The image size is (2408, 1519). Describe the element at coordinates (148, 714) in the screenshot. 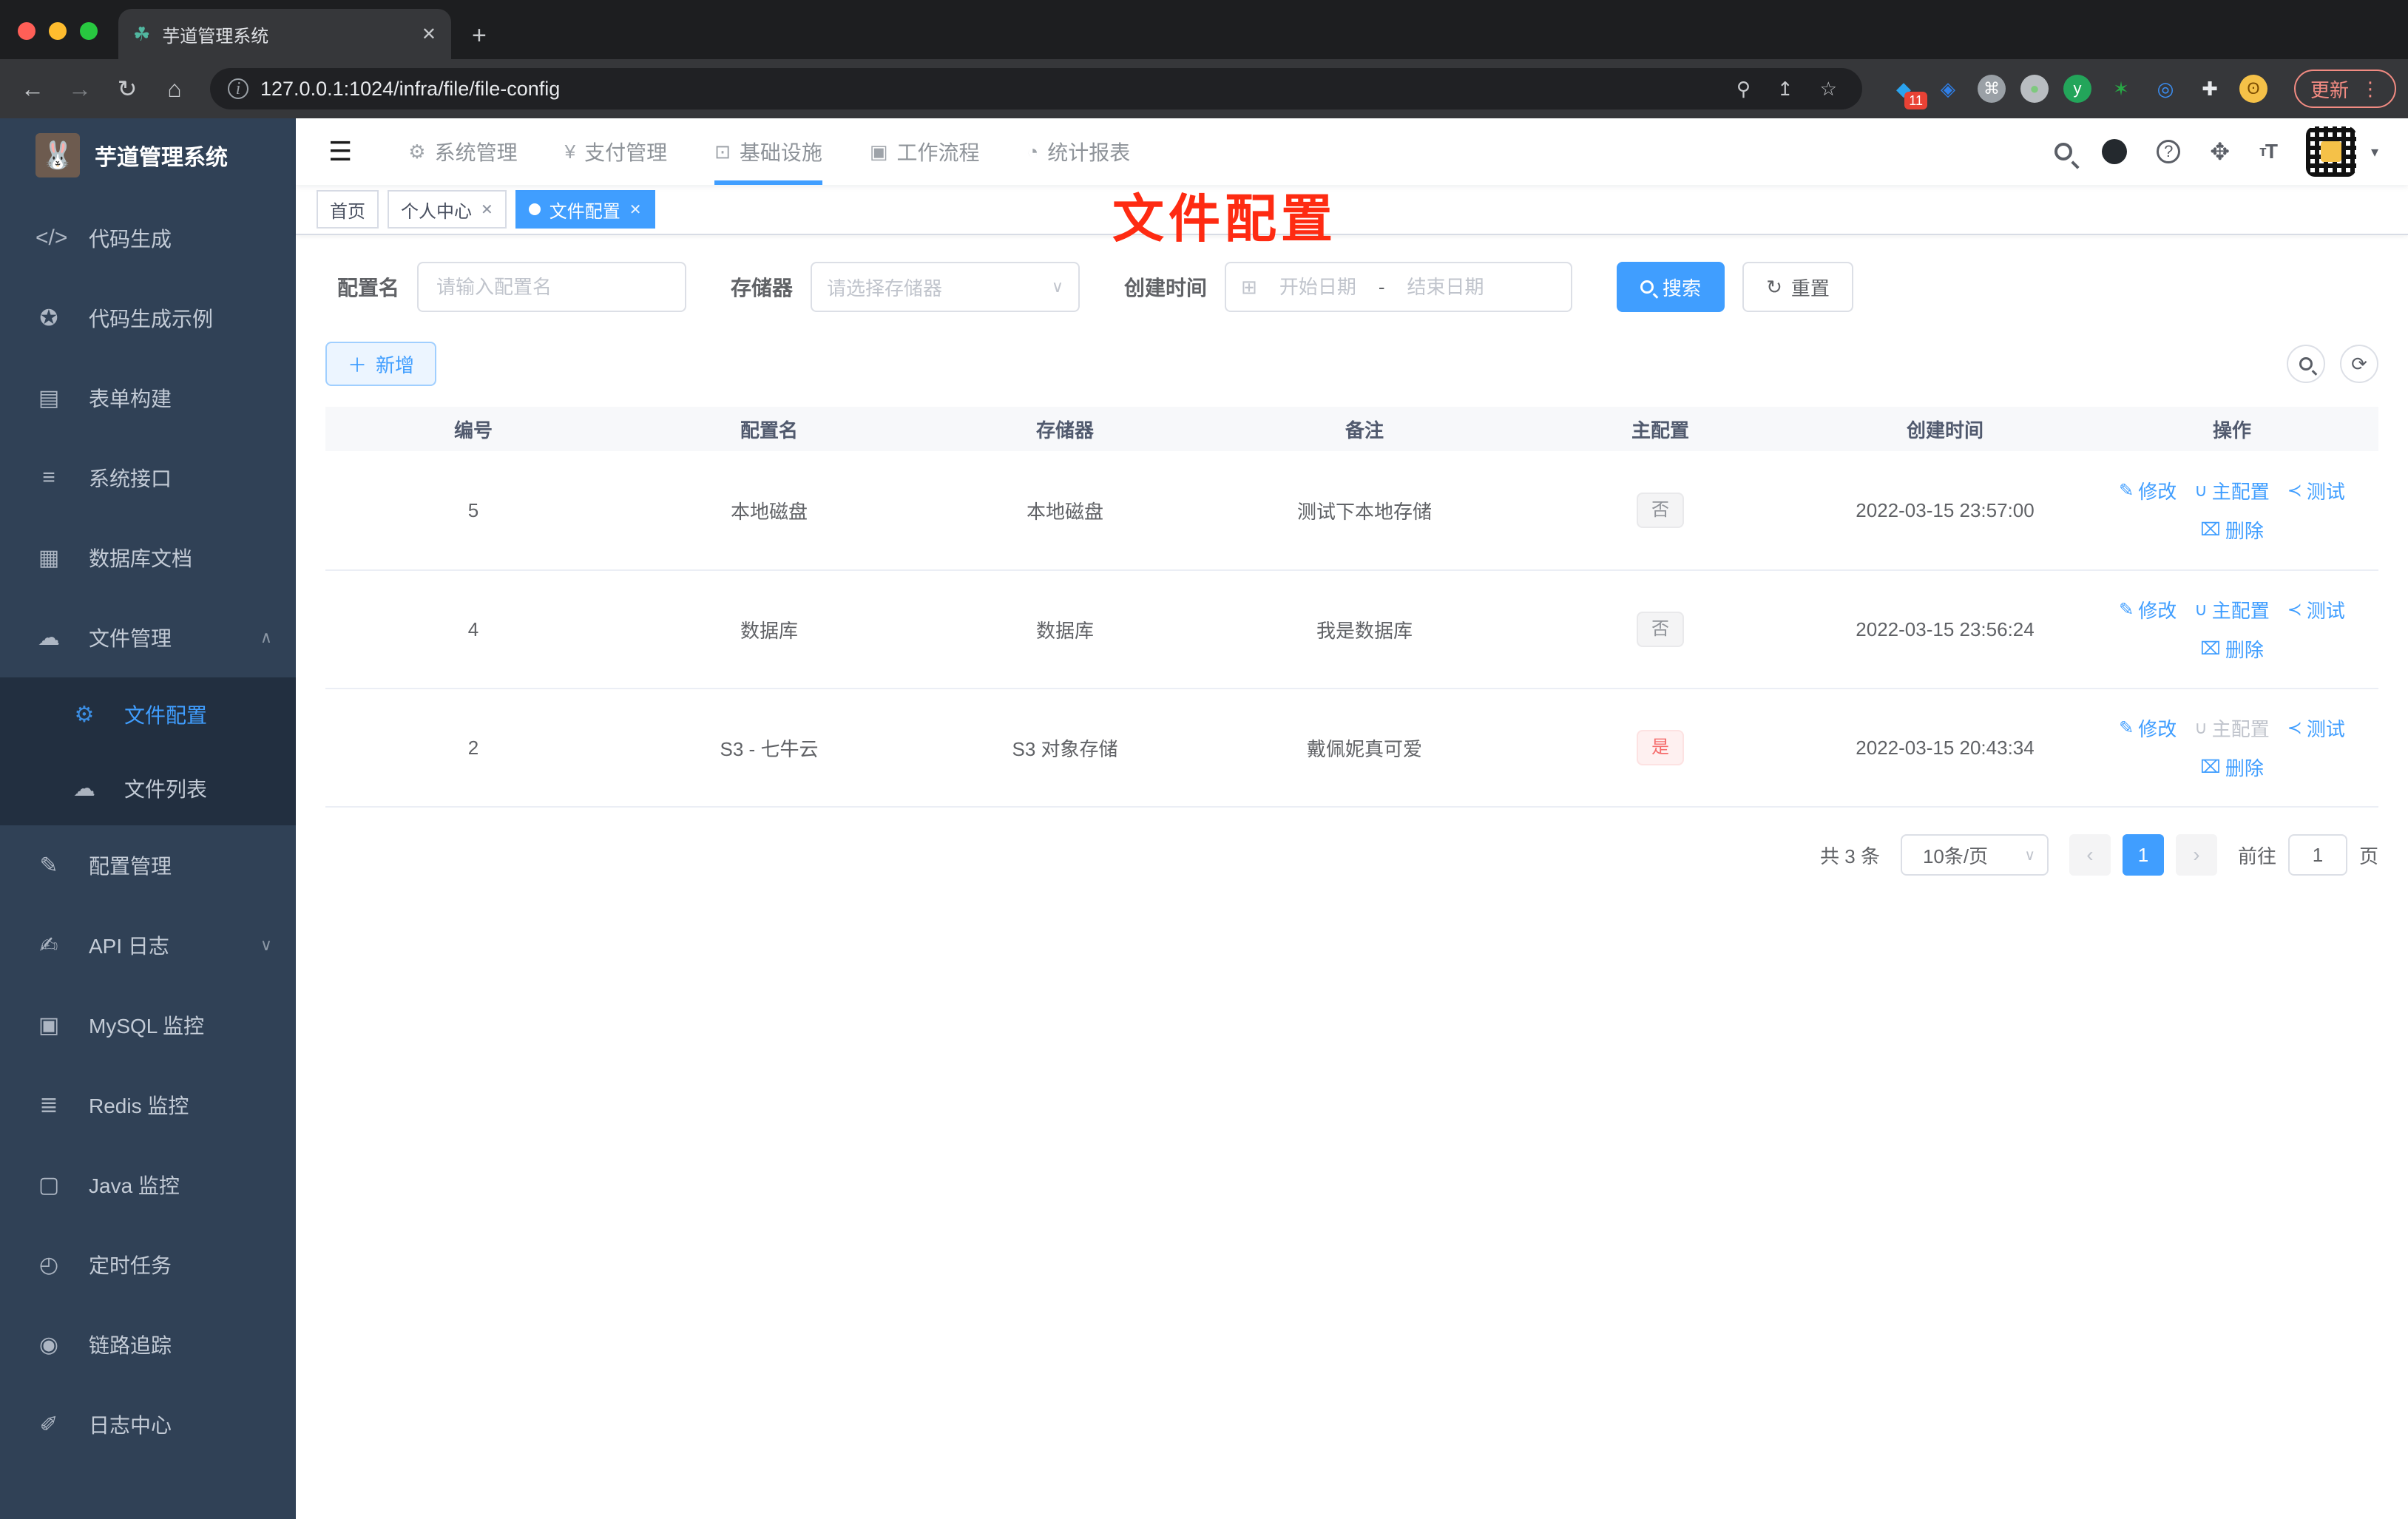

I see `sidebar-item-7: ⚙ 文件配置` at that location.